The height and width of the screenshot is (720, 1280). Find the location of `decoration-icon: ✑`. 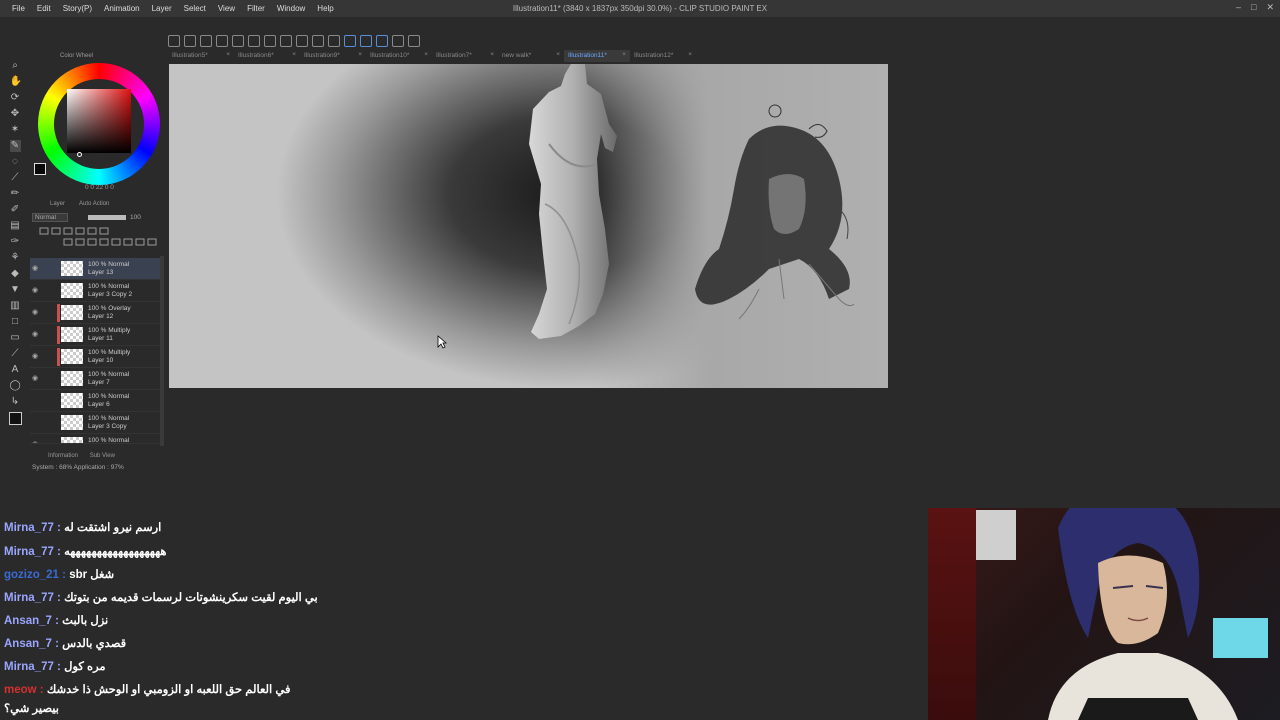

decoration-icon: ✑ is located at coordinates (15, 242).